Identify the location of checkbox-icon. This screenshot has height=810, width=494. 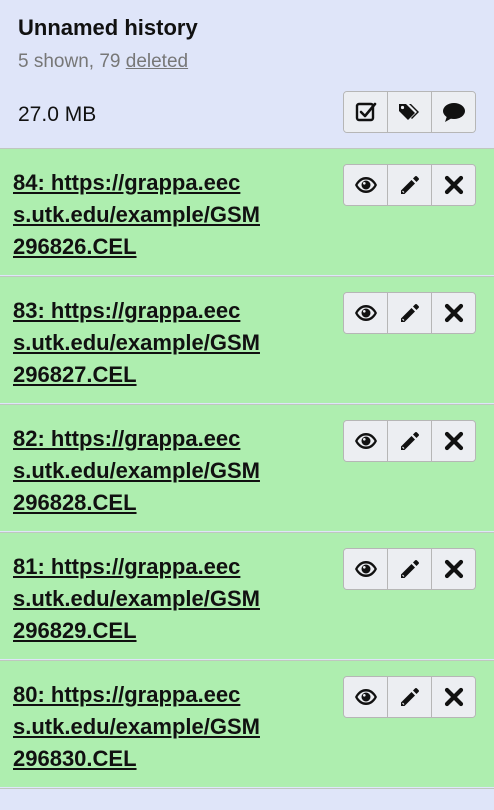
(365, 112).